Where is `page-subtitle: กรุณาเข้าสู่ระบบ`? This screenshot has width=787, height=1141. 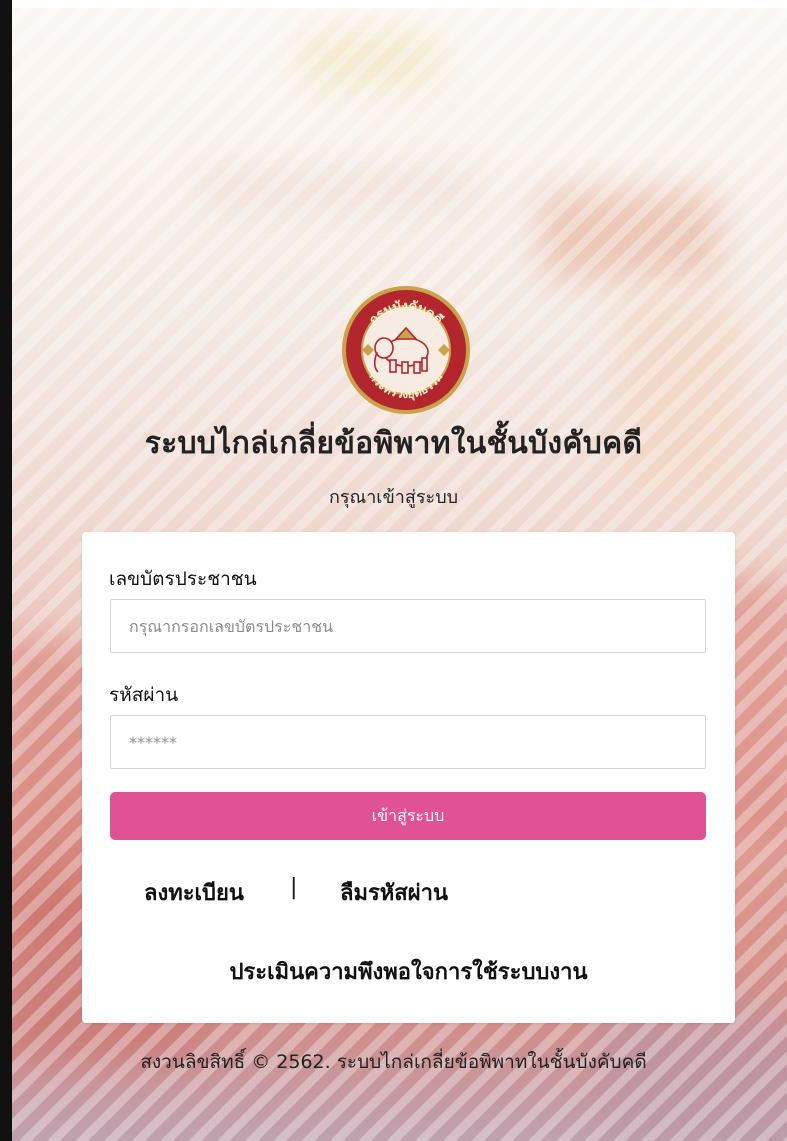
page-subtitle: กรุณาเข้าสู่ระบบ is located at coordinates (393, 497).